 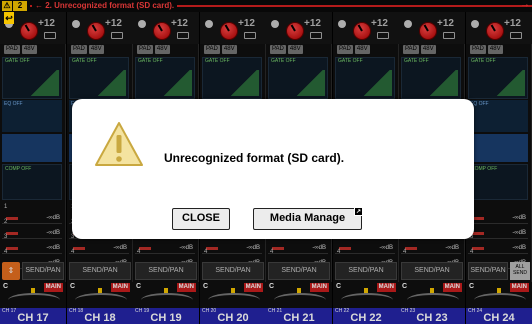 What do you see at coordinates (119, 144) in the screenshot?
I see `warning-triangle-icon` at bounding box center [119, 144].